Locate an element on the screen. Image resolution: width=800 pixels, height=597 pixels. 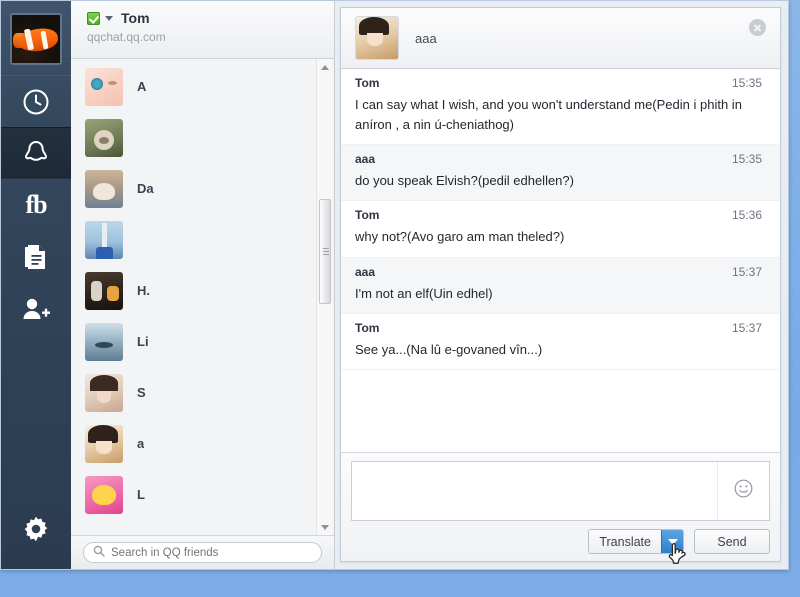
search-bar is located at coordinates (202, 552).